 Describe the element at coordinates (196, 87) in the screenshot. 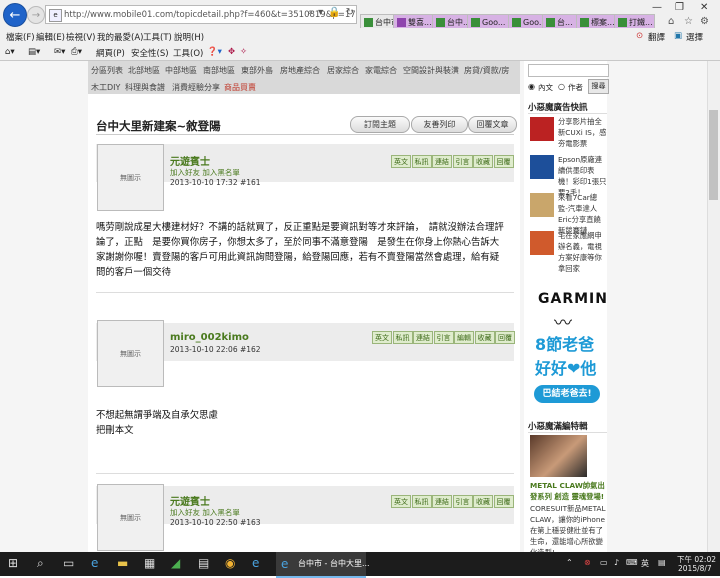

I see `subnav-item: 消費經驗分享` at that location.